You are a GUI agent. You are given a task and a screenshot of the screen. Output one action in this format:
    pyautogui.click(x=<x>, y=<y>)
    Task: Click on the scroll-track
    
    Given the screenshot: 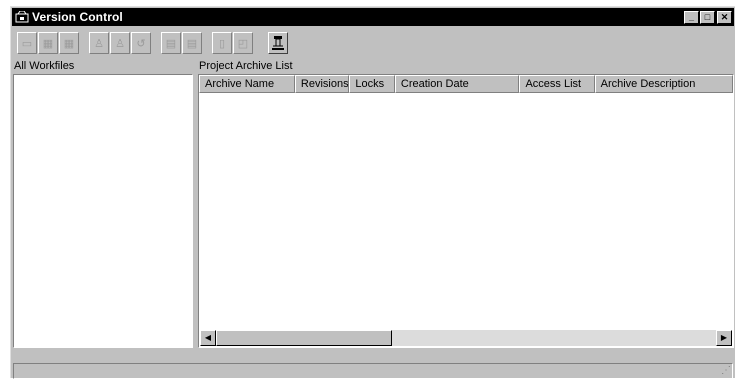 What is the action you would take?
    pyautogui.click(x=554, y=338)
    